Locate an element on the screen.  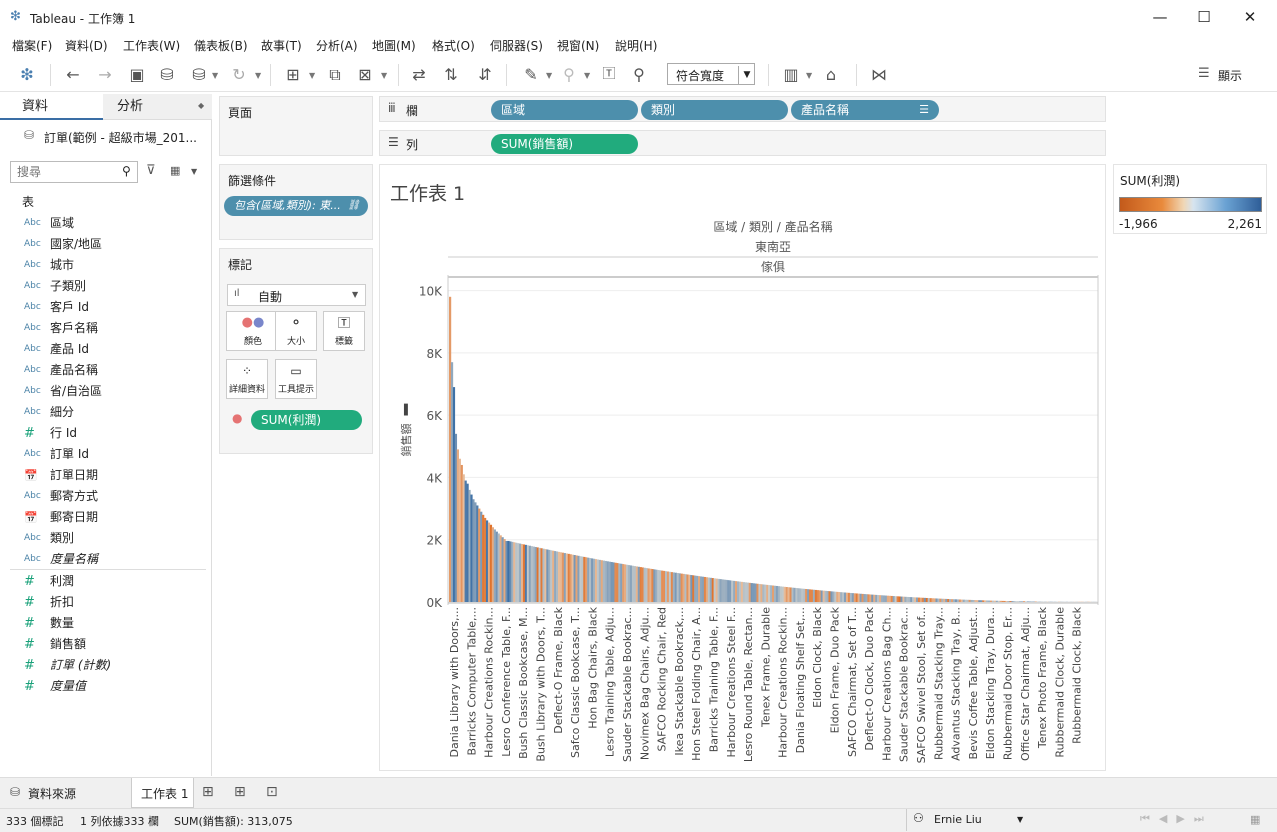
pause-updates-icon: ⛁ is located at coordinates (199, 75).